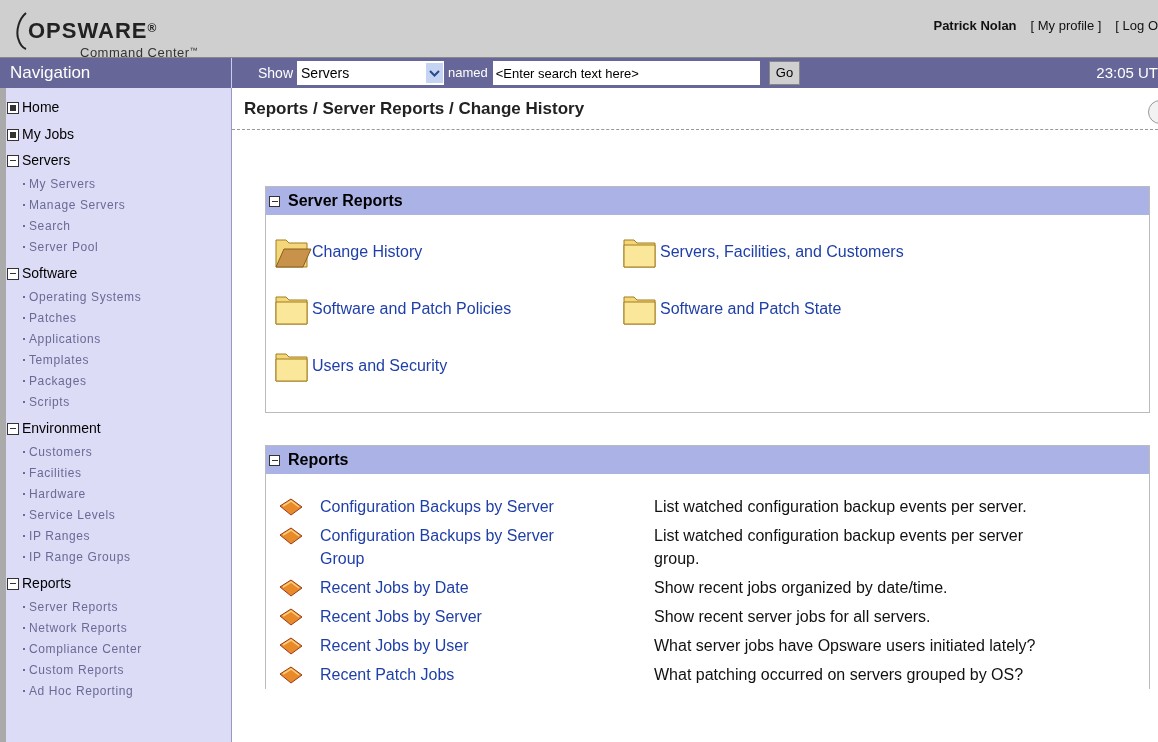 The height and width of the screenshot is (742, 1158). What do you see at coordinates (367, 251) in the screenshot?
I see `folder-link: Change History` at bounding box center [367, 251].